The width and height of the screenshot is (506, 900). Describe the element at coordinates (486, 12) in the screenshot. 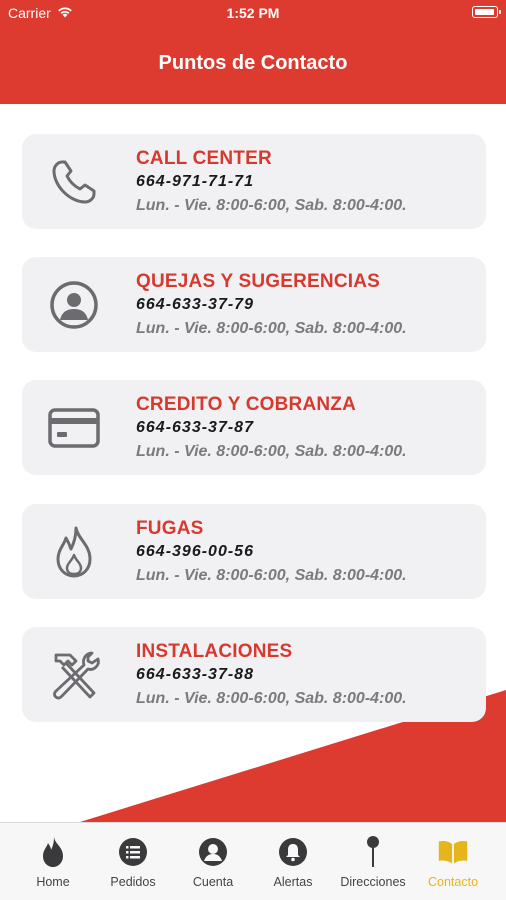

I see `battery-icon` at that location.